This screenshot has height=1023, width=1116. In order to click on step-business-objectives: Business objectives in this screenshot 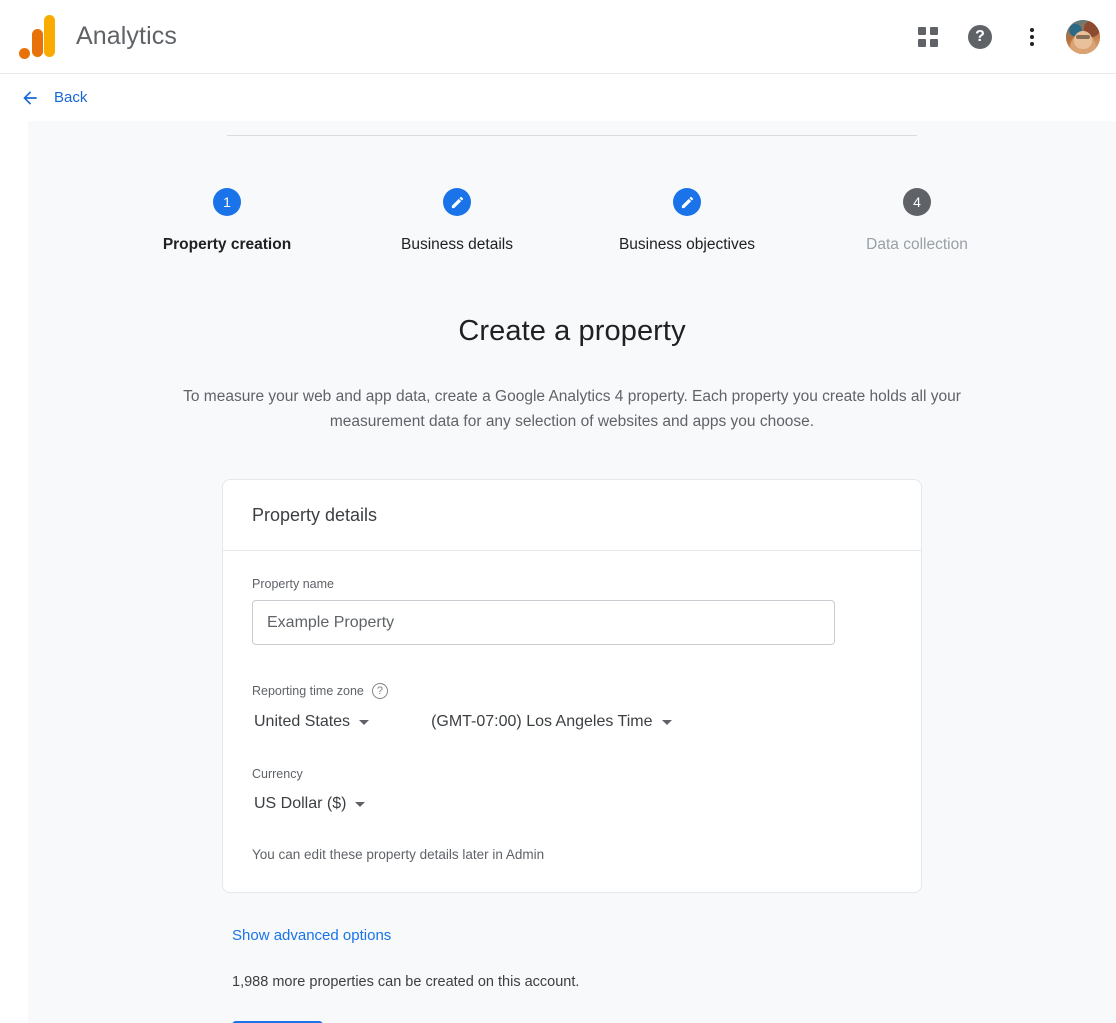, I will do `click(687, 221)`.